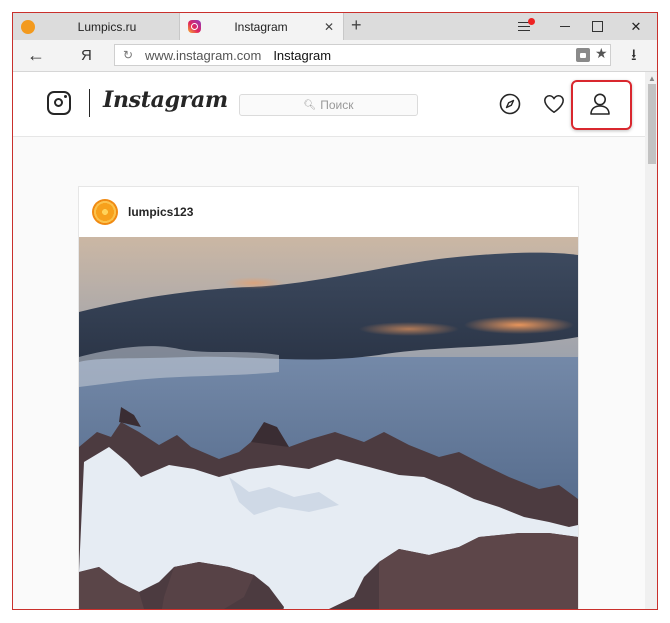  Describe the element at coordinates (302, 55) in the screenshot. I see `url-page-title: Instagram` at that location.